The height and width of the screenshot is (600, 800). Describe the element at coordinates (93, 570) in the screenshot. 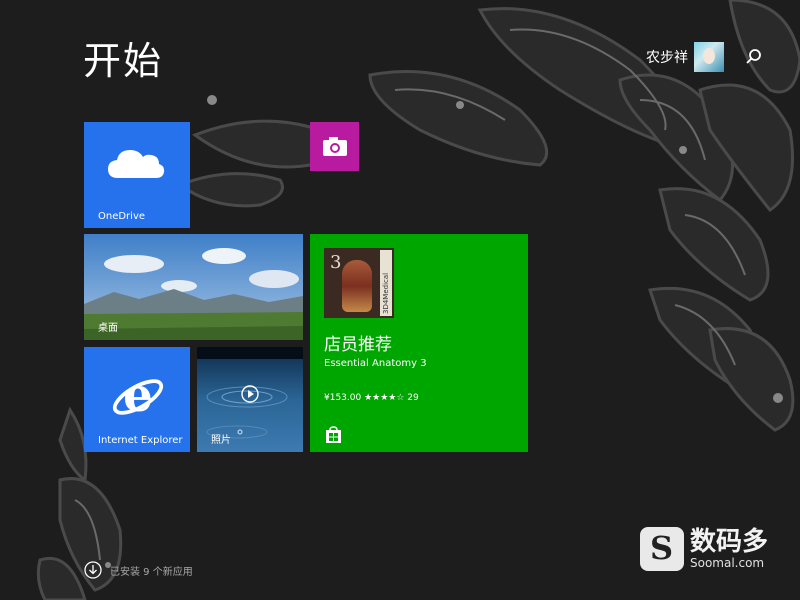

I see `down-arrow-circle-icon` at that location.